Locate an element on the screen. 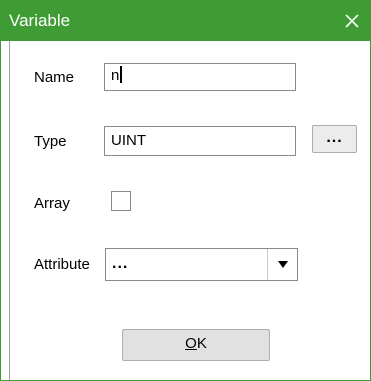 The width and height of the screenshot is (371, 381). attribute-dropdown-toggle is located at coordinates (282, 264).